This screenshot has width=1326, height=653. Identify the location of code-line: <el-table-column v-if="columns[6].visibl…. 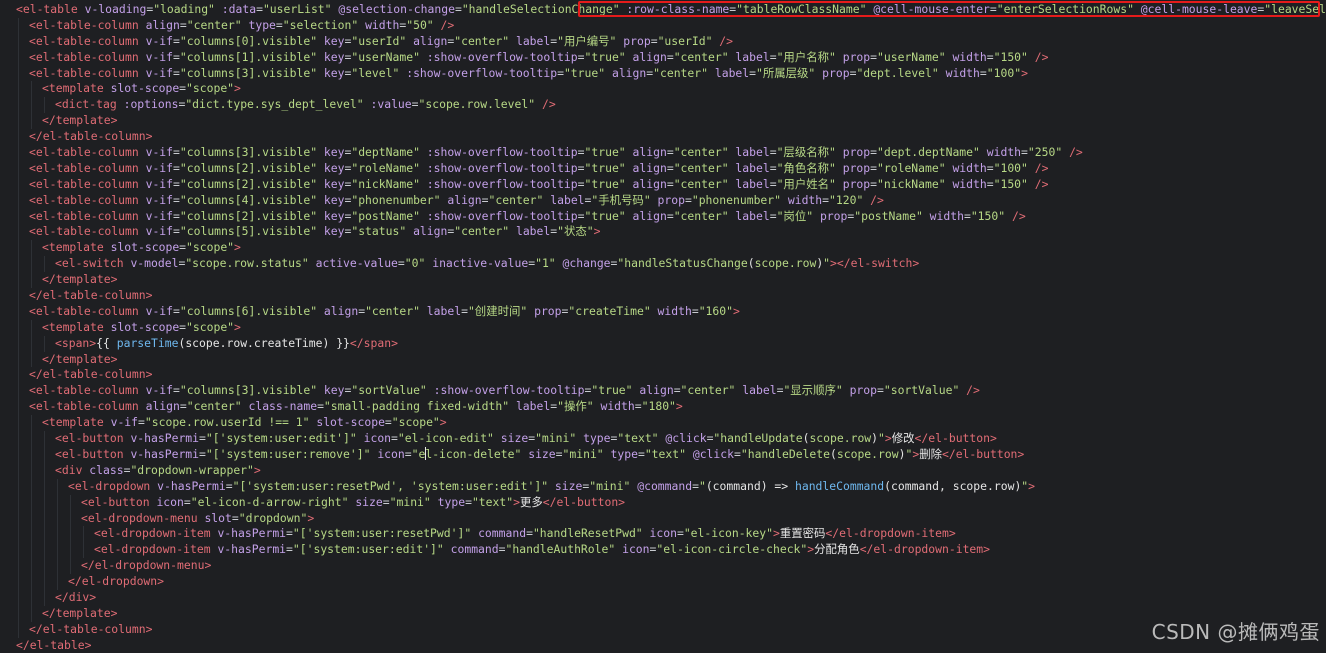
(663, 311).